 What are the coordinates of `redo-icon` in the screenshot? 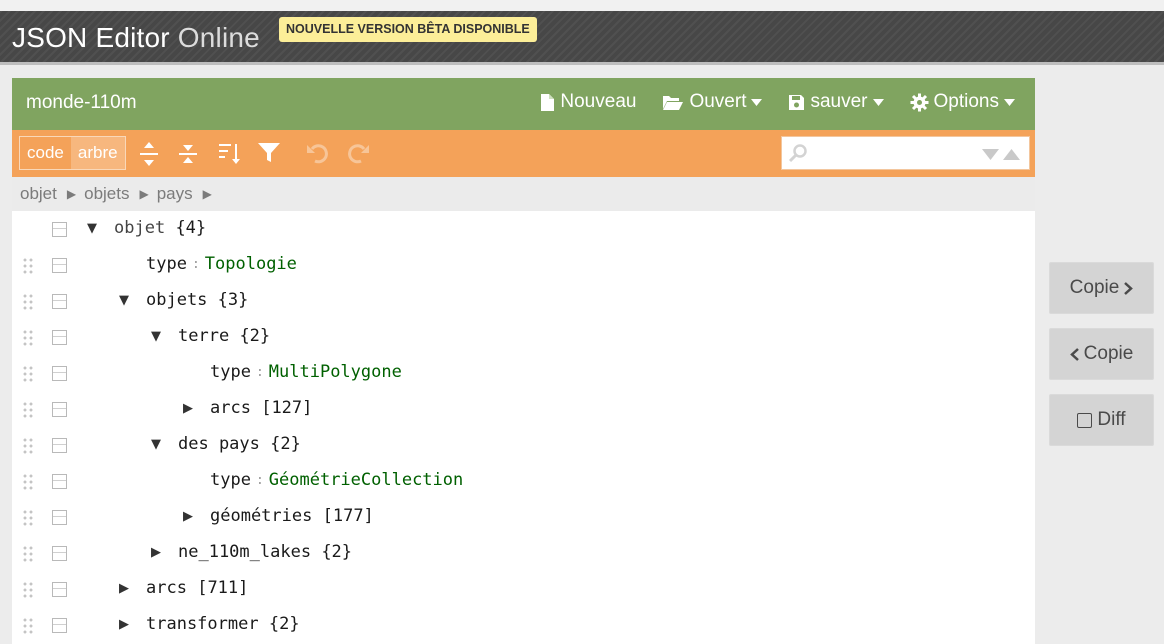 It's located at (358, 153).